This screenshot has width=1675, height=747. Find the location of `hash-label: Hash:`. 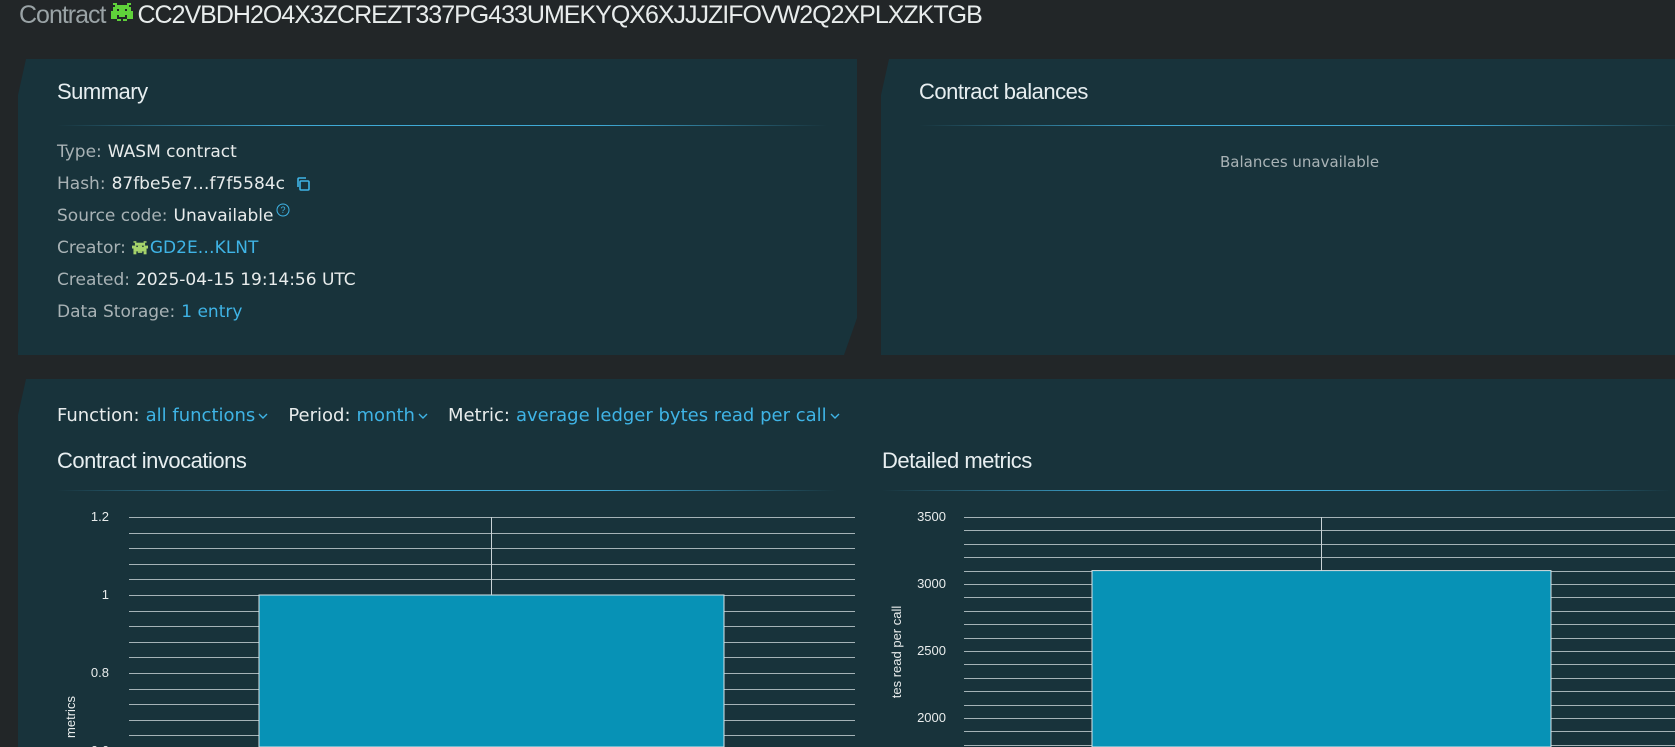

hash-label: Hash: is located at coordinates (81, 184).